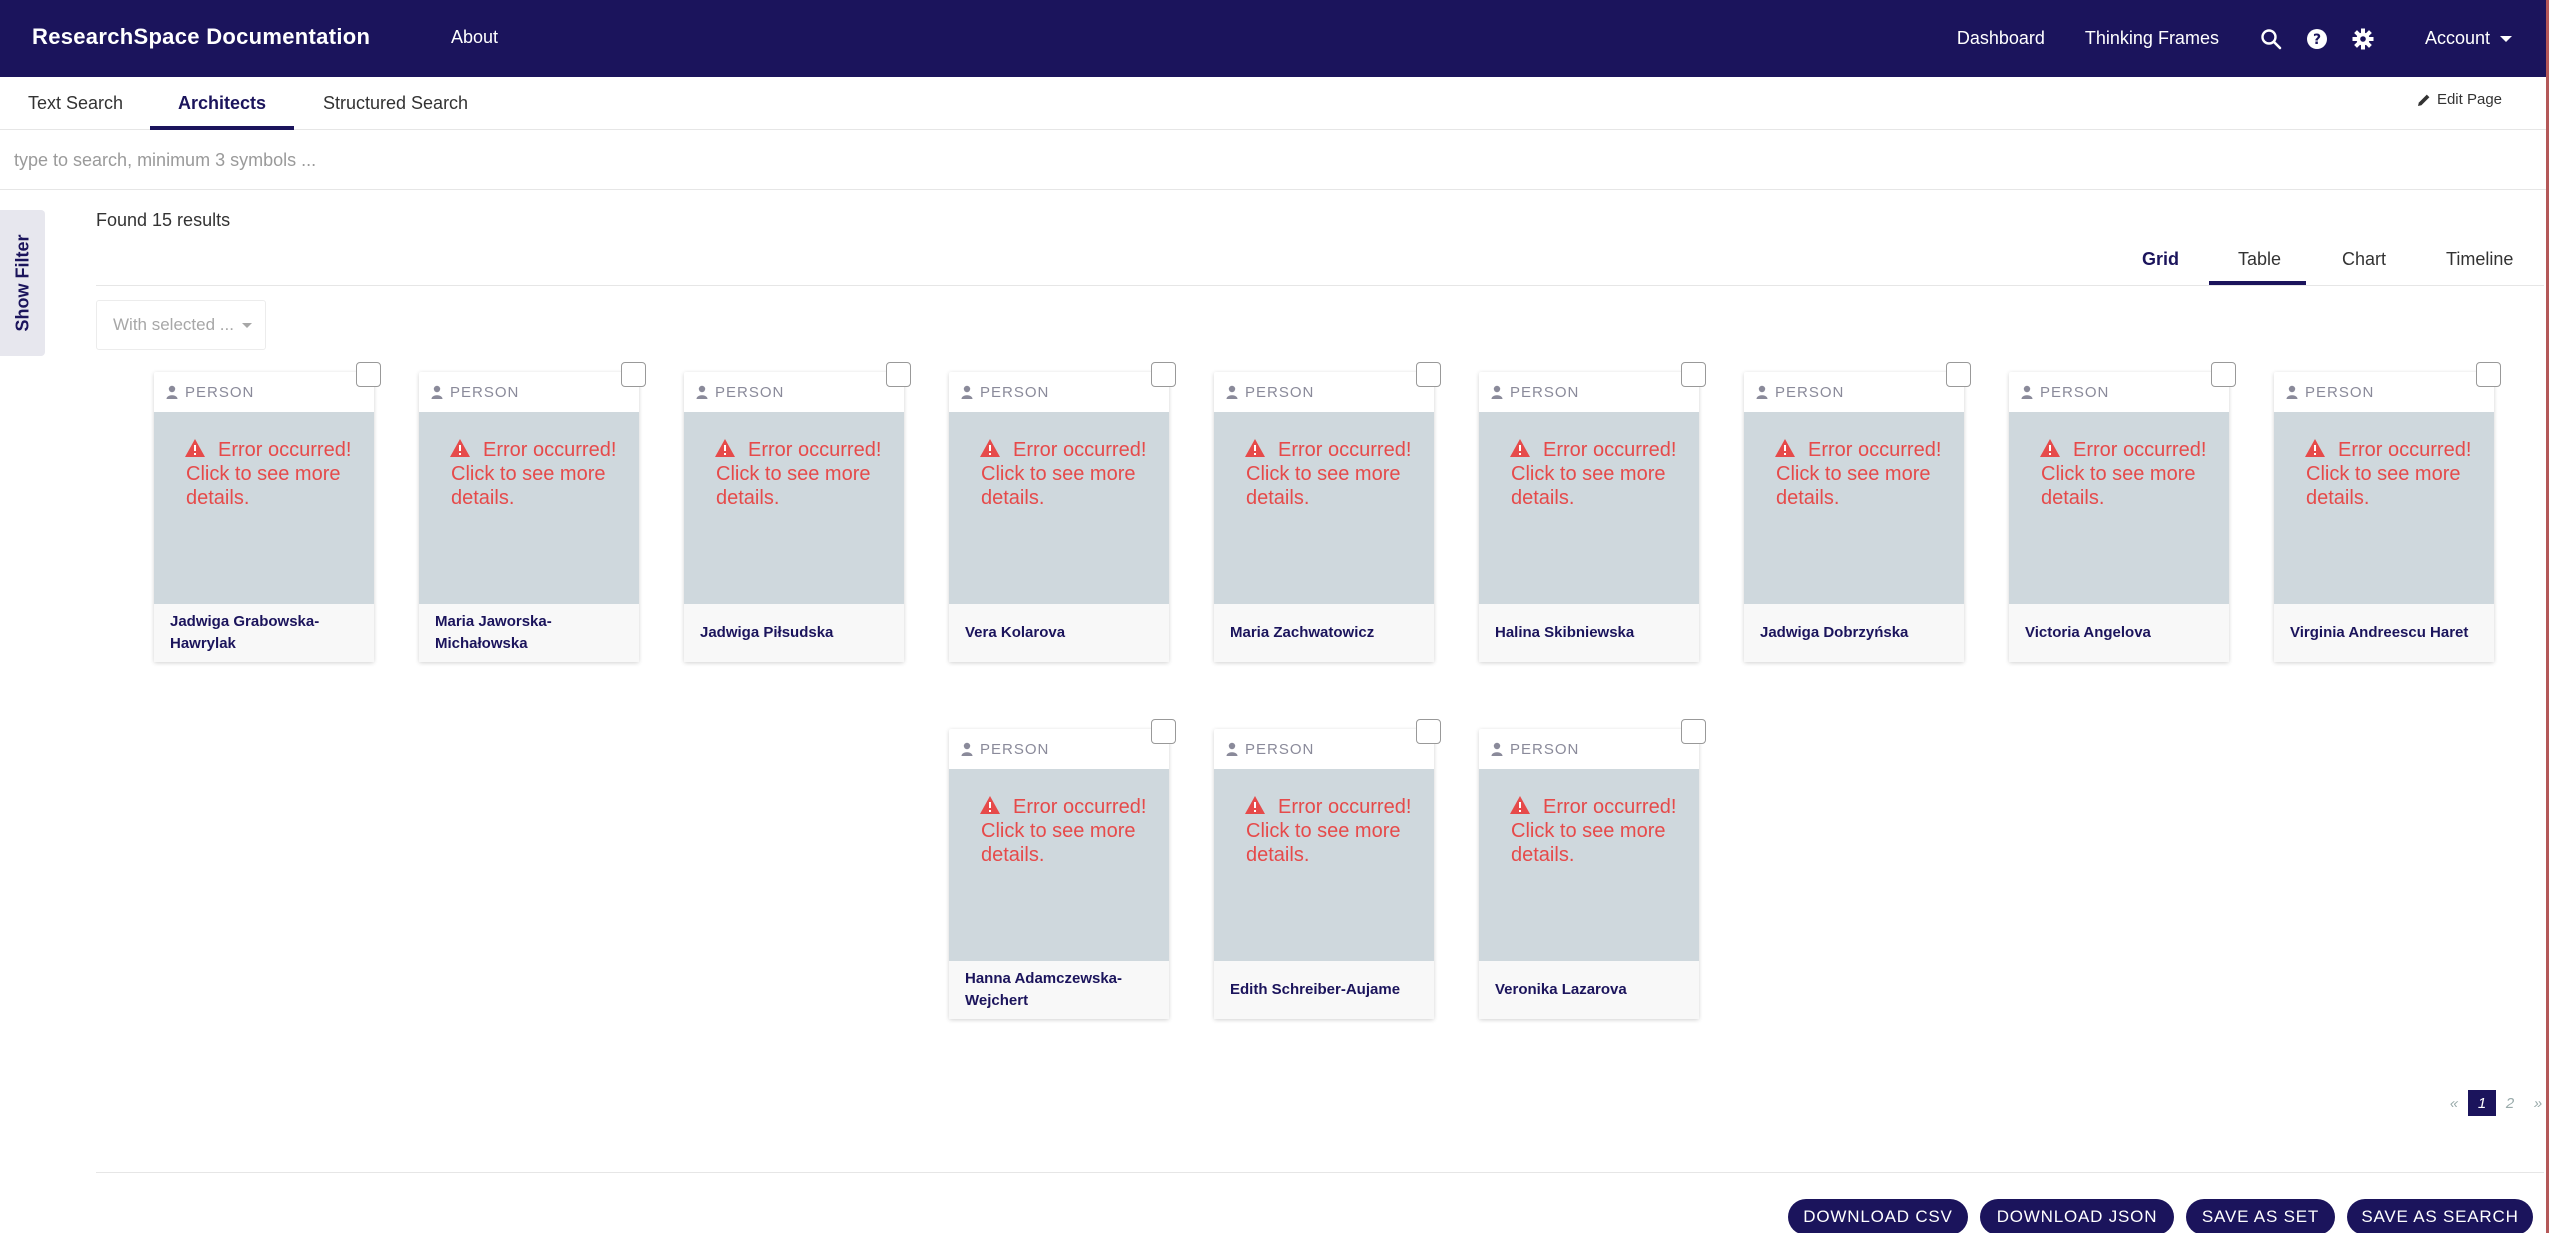 This screenshot has width=2559, height=1233. I want to click on gear-icon, so click(2363, 39).